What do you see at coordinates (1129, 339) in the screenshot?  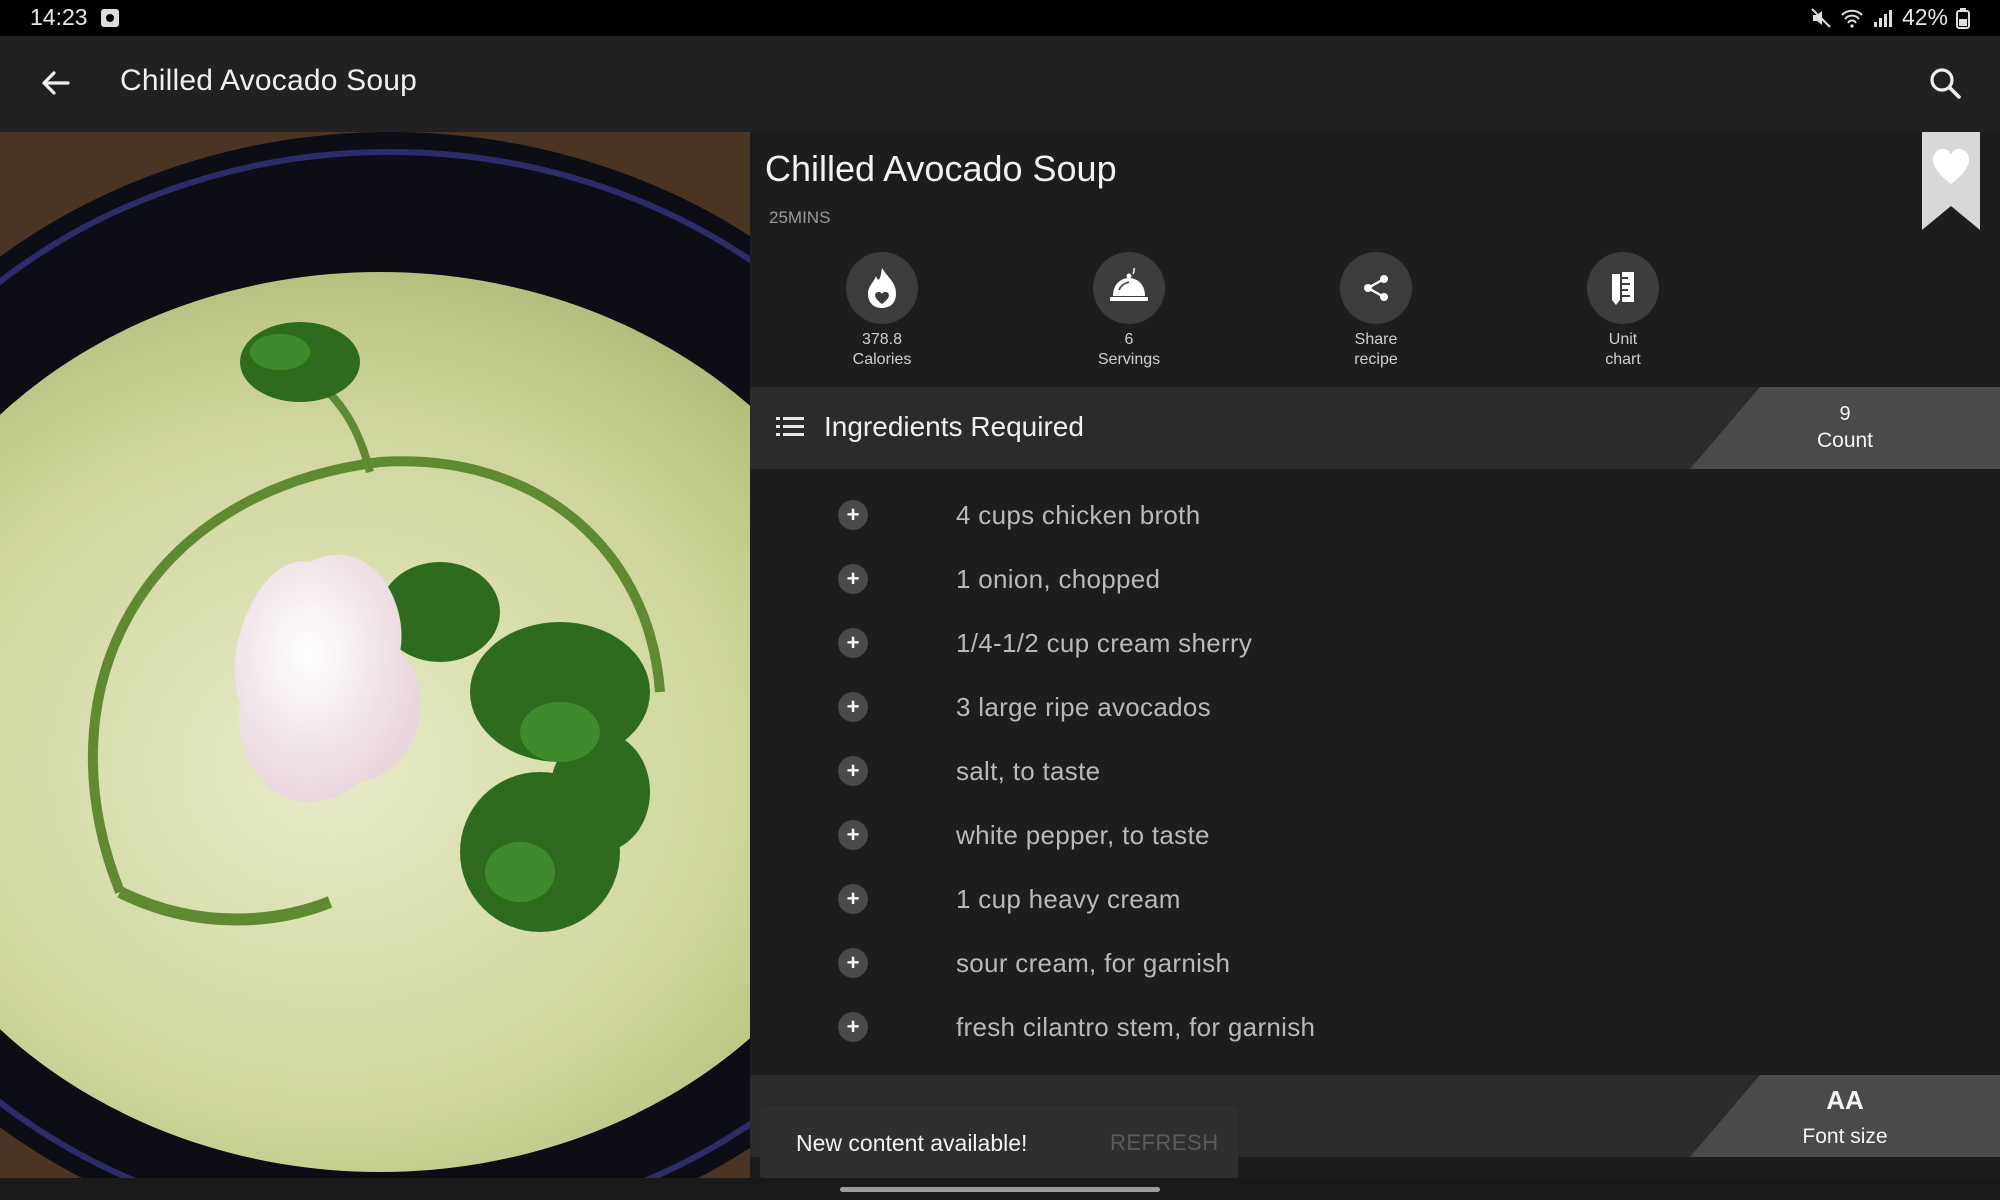 I see `servings-value: 6` at bounding box center [1129, 339].